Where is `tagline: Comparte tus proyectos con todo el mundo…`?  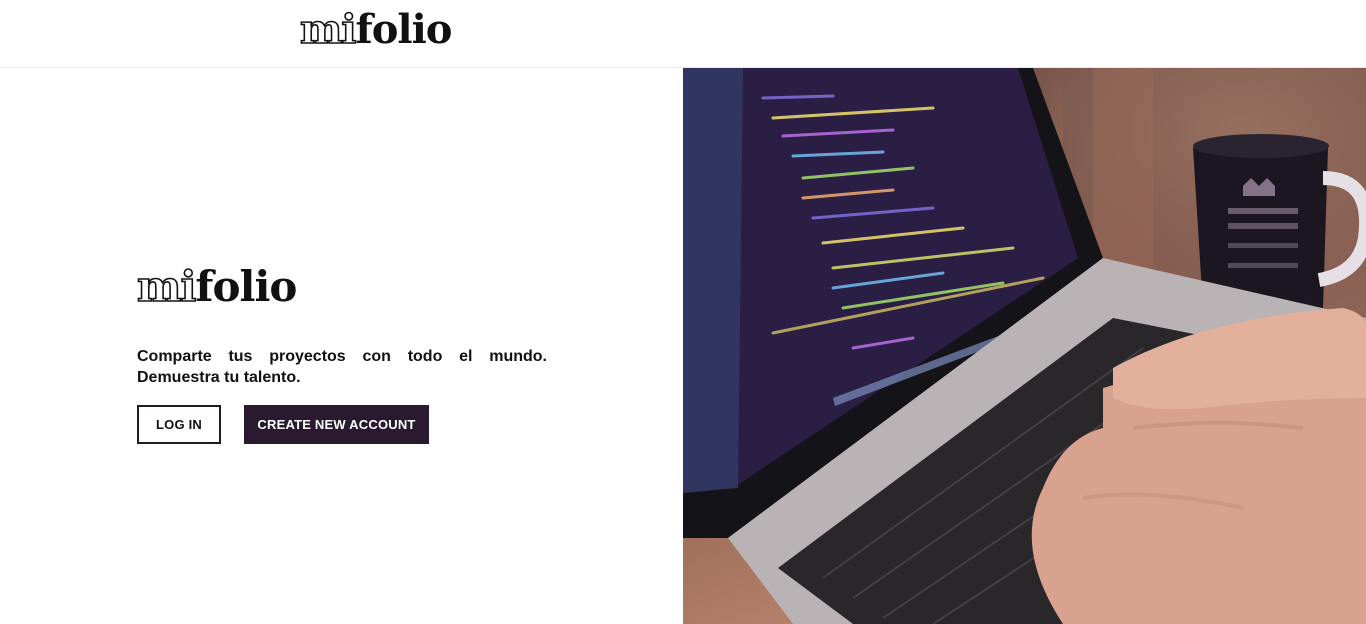 tagline: Comparte tus proyectos con todo el mundo… is located at coordinates (342, 367).